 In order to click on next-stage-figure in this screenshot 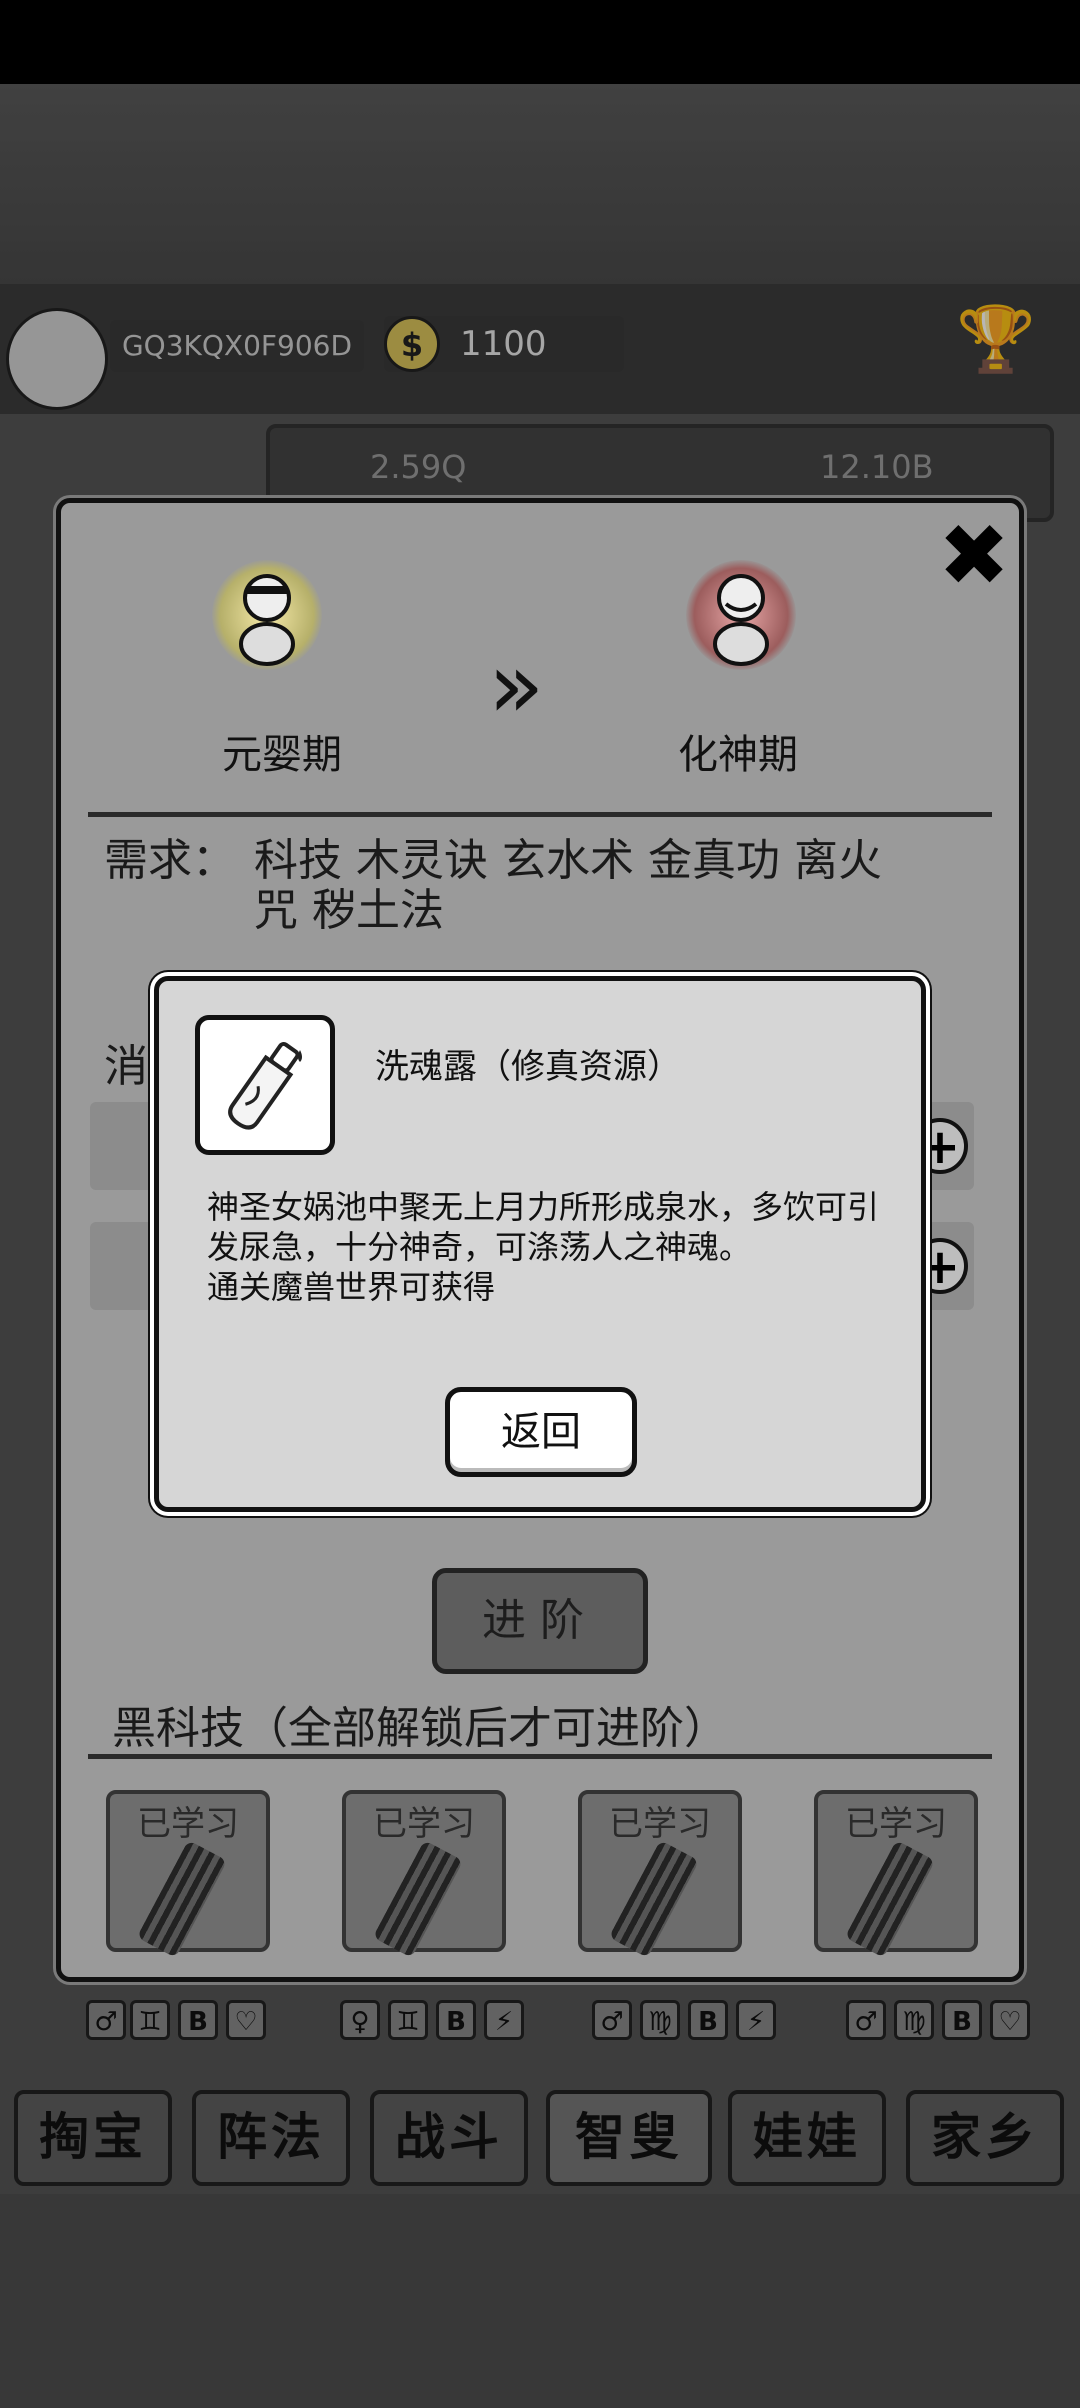, I will do `click(741, 615)`.